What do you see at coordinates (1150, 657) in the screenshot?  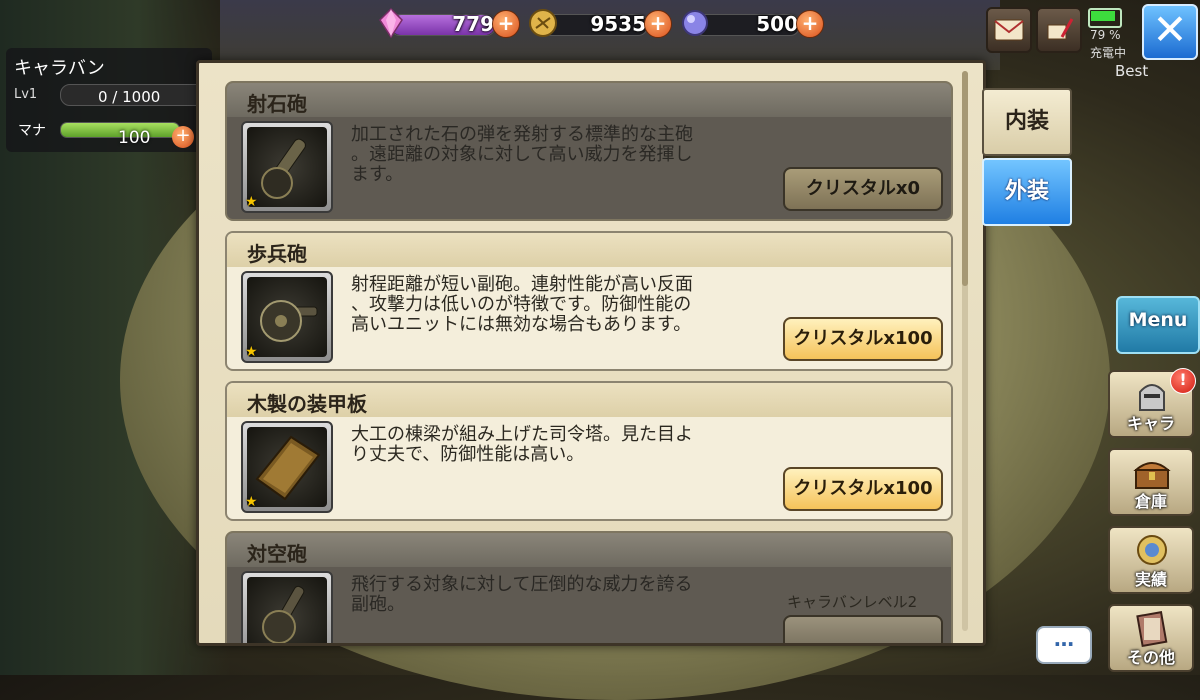 I see `other-button-label: その他` at bounding box center [1150, 657].